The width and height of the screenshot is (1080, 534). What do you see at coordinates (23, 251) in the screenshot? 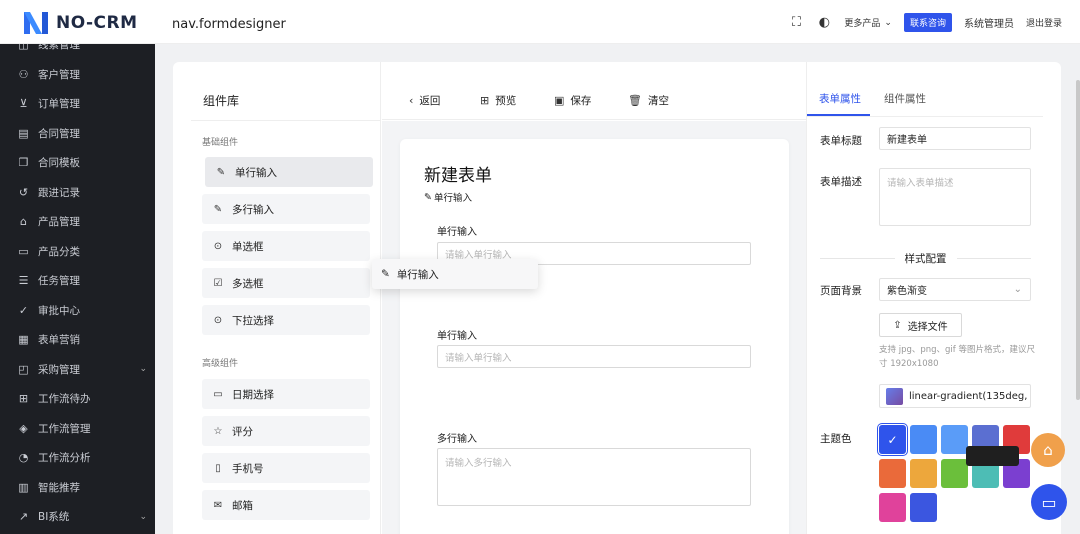
I see `folder-icon: ▭` at bounding box center [23, 251].